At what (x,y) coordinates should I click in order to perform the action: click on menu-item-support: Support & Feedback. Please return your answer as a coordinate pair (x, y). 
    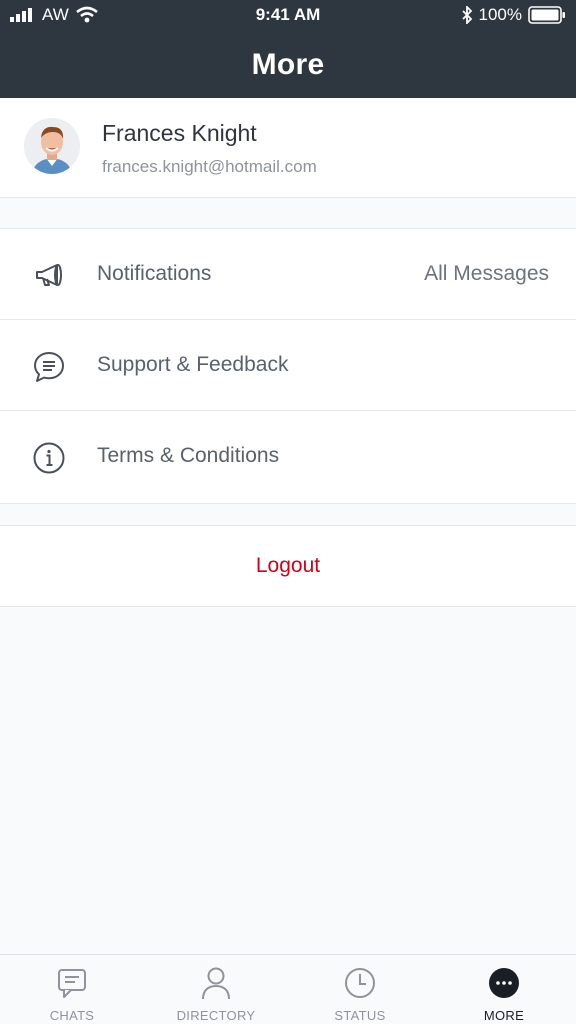
    Looking at the image, I should click on (288, 365).